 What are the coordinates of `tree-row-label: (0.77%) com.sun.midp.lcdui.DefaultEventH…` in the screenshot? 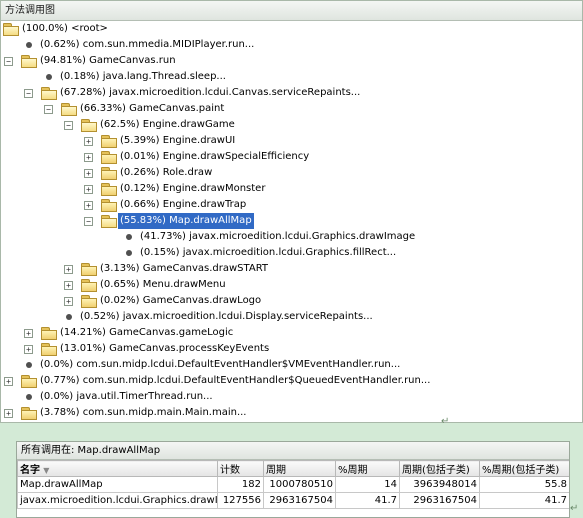 It's located at (235, 380).